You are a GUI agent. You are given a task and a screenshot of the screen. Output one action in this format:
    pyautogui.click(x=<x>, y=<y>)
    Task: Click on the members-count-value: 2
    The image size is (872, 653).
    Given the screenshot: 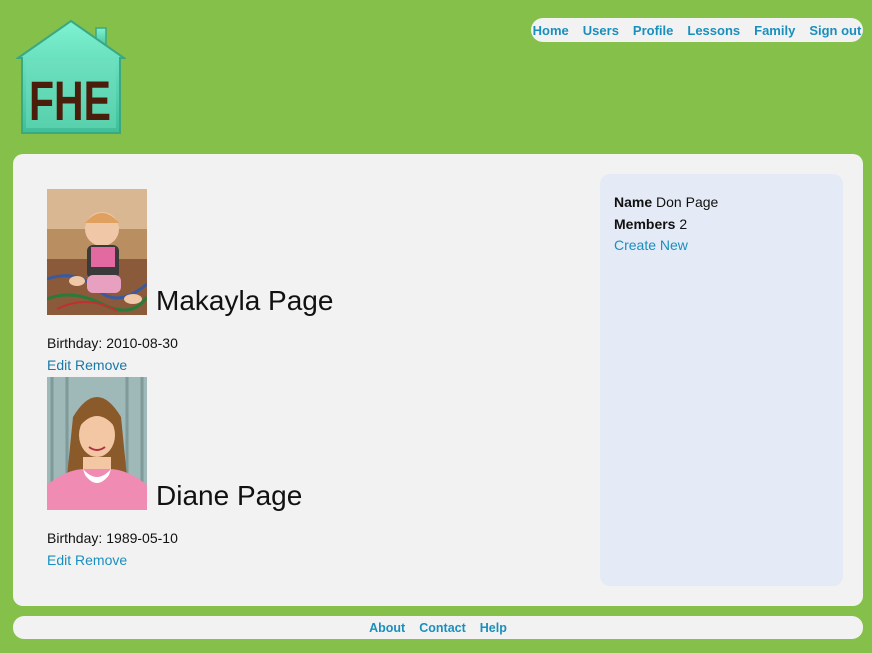 What is the action you would take?
    pyautogui.click(x=683, y=223)
    